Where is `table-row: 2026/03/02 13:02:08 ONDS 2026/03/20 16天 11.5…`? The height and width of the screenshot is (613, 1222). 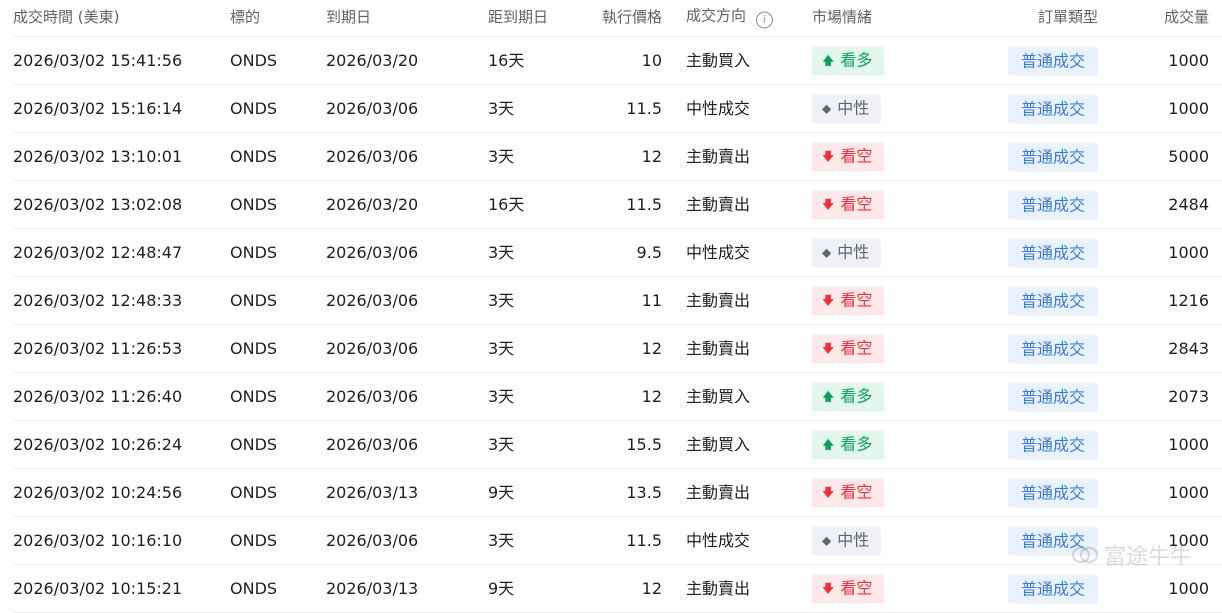 table-row: 2026/03/02 13:02:08 ONDS 2026/03/20 16天 11.5… is located at coordinates (617, 205).